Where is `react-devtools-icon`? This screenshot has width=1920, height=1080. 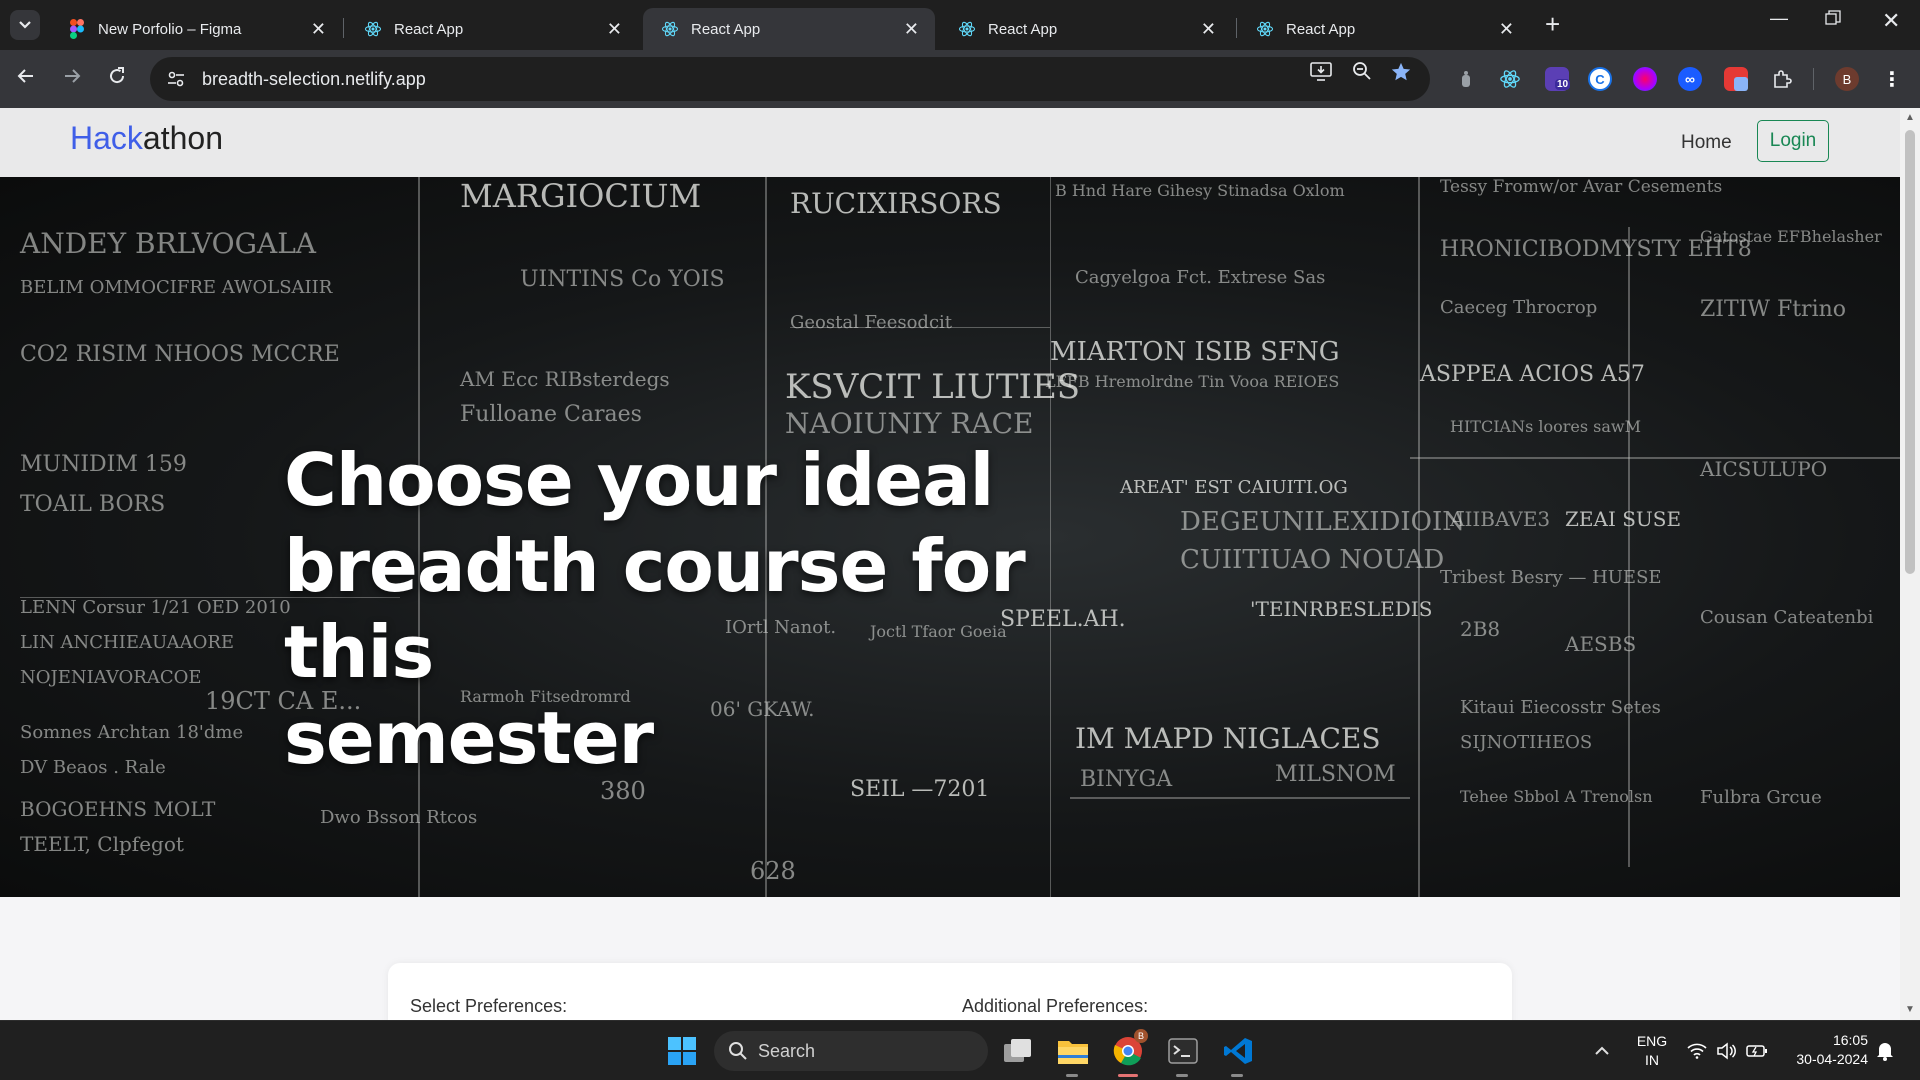
react-devtools-icon is located at coordinates (1510, 79).